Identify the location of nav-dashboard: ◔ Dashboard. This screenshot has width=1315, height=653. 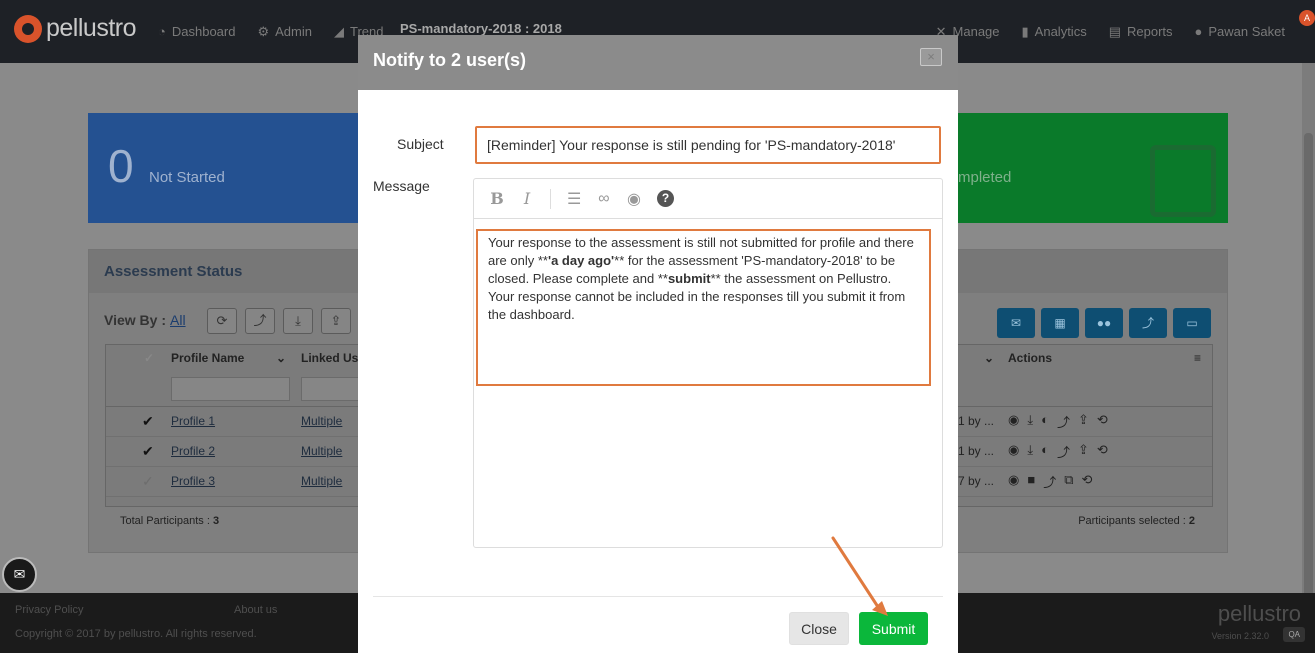
(196, 31).